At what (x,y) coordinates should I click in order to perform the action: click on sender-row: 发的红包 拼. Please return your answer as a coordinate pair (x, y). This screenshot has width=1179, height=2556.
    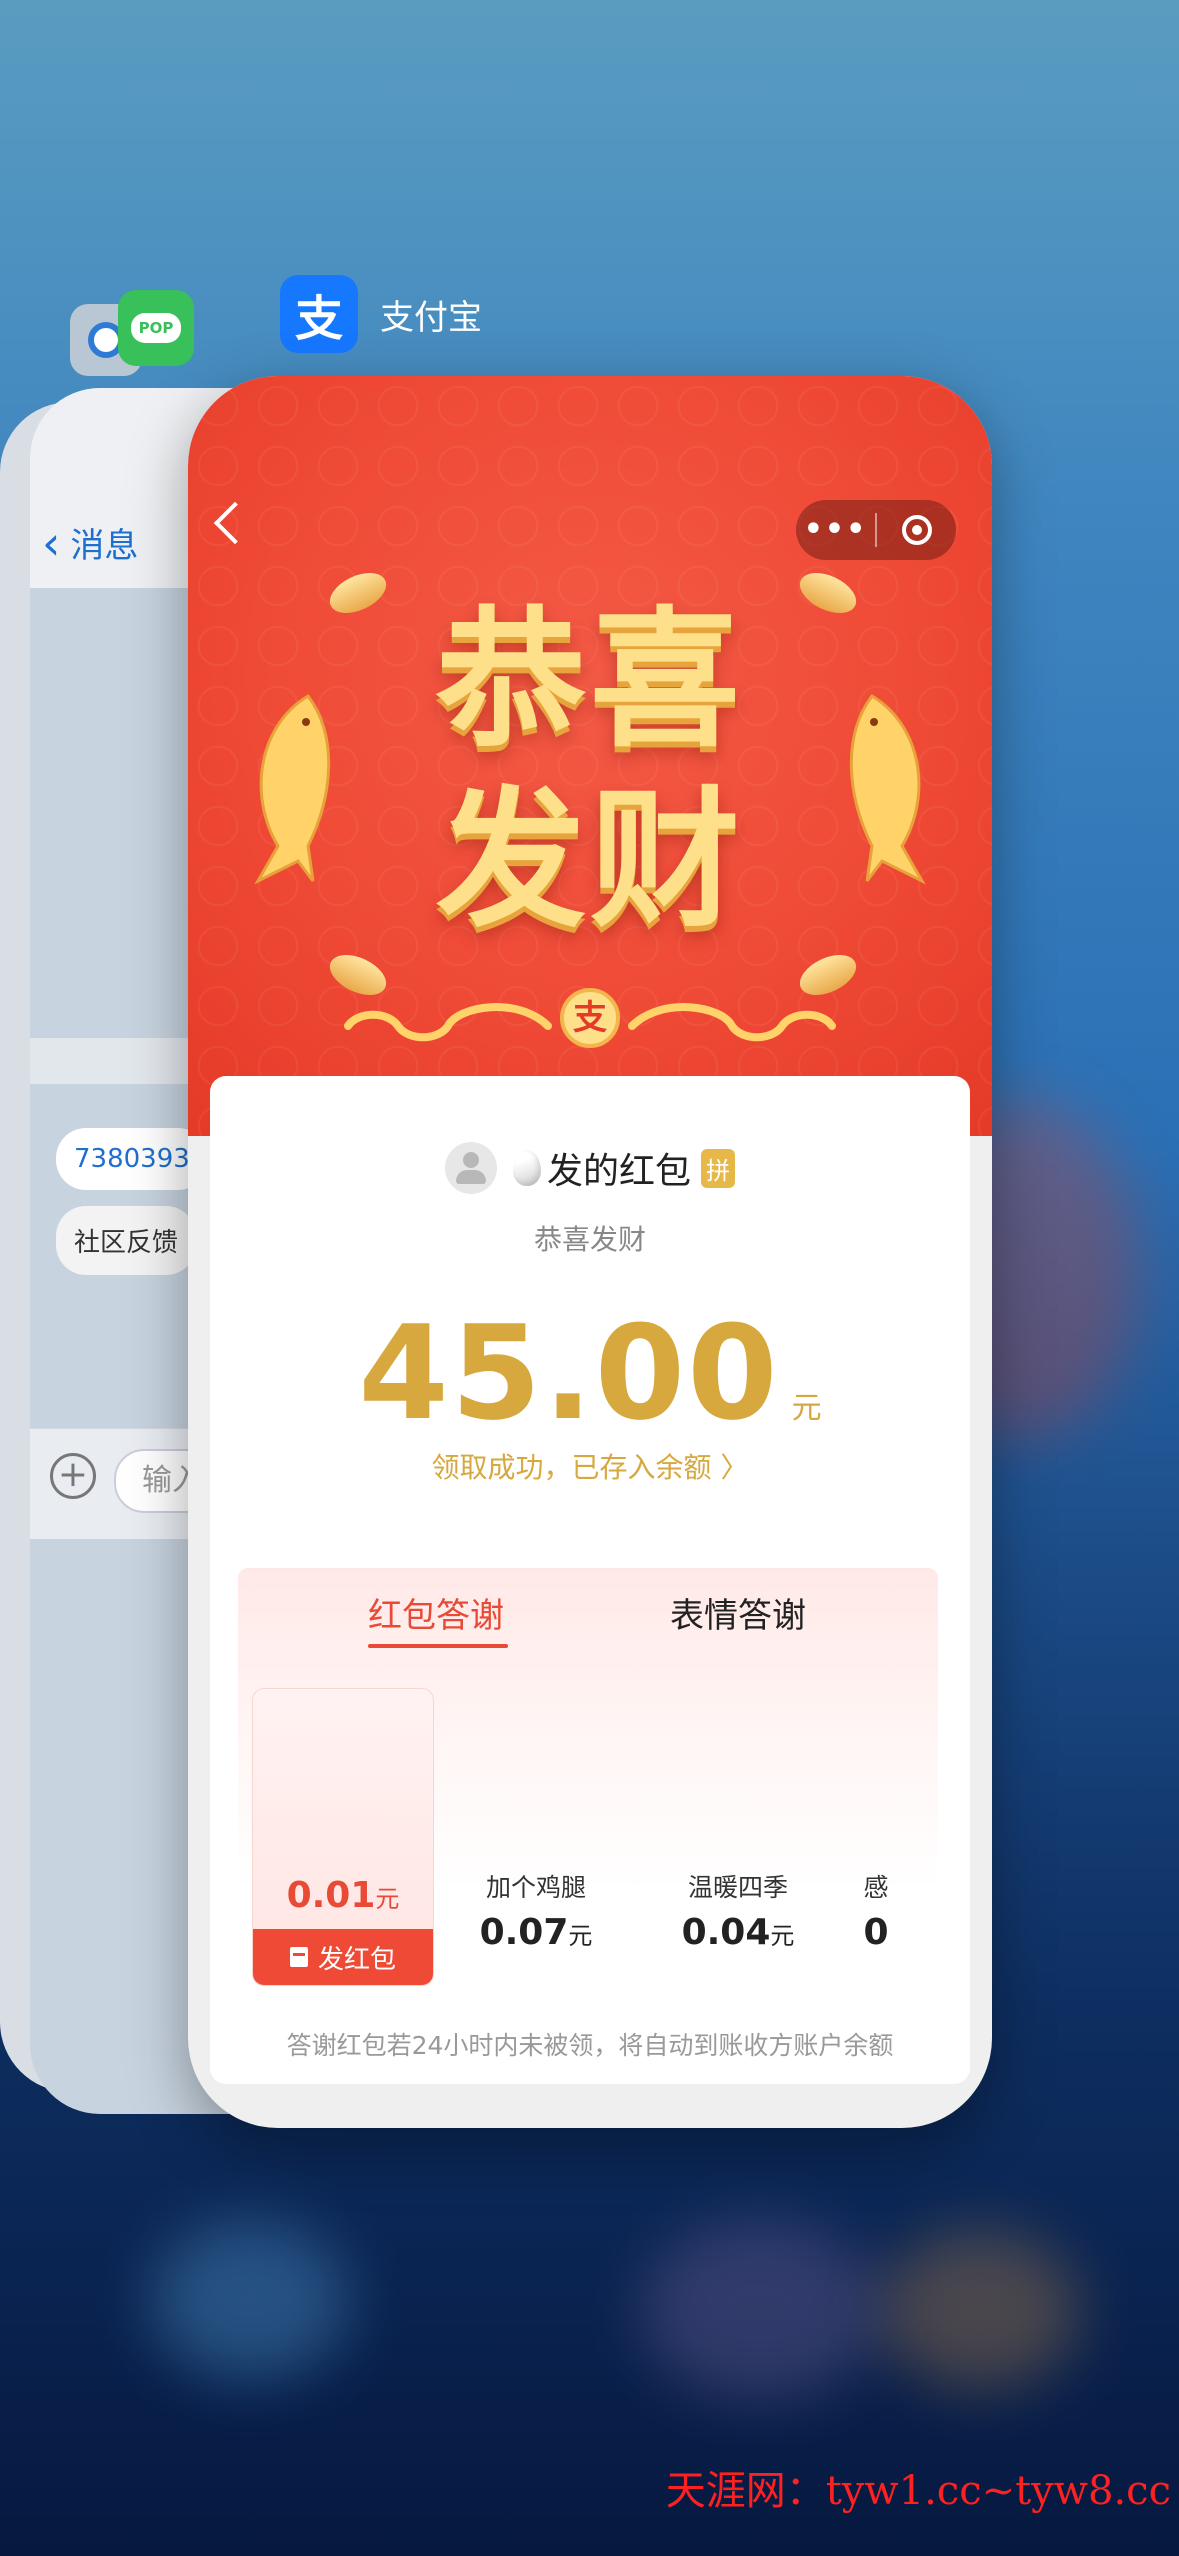
    Looking at the image, I should click on (590, 1168).